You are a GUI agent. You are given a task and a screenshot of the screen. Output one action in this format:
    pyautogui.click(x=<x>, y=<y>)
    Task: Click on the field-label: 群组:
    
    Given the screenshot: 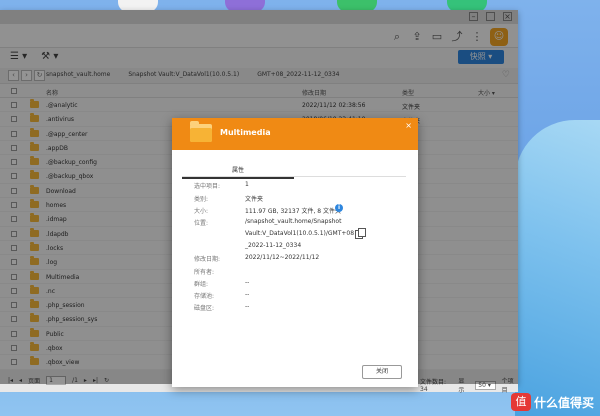 What is the action you would take?
    pyautogui.click(x=201, y=284)
    